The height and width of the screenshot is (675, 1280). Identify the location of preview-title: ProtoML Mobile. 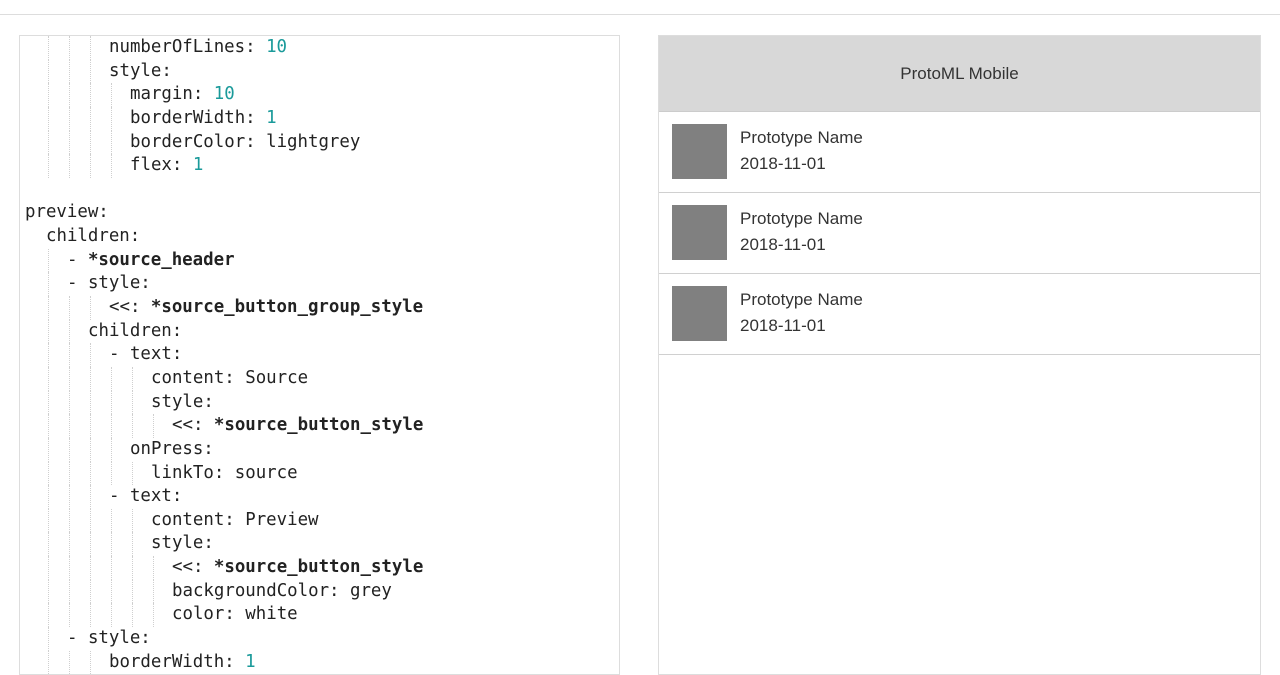
(959, 73).